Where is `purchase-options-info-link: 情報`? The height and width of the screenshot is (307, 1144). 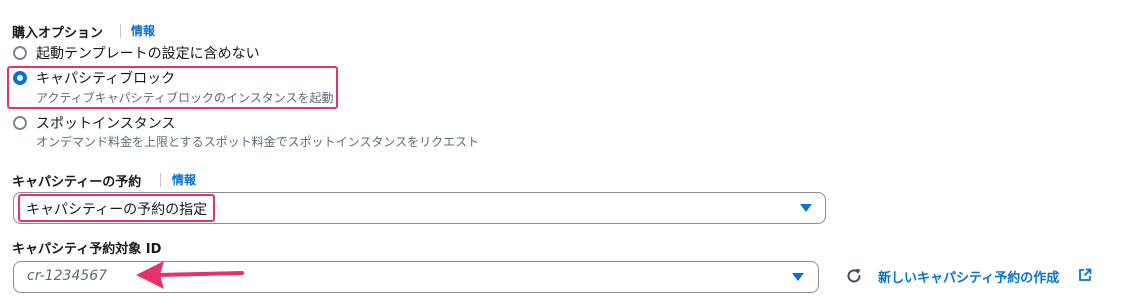
purchase-options-info-link: 情報 is located at coordinates (143, 30).